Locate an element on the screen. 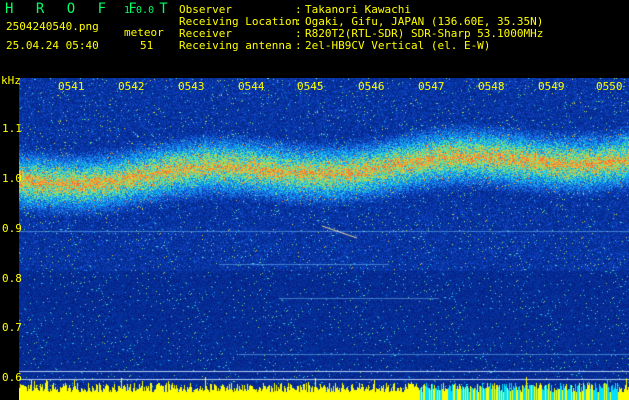 The width and height of the screenshot is (629, 400). x-tick-label: 0546 is located at coordinates (371, 86).